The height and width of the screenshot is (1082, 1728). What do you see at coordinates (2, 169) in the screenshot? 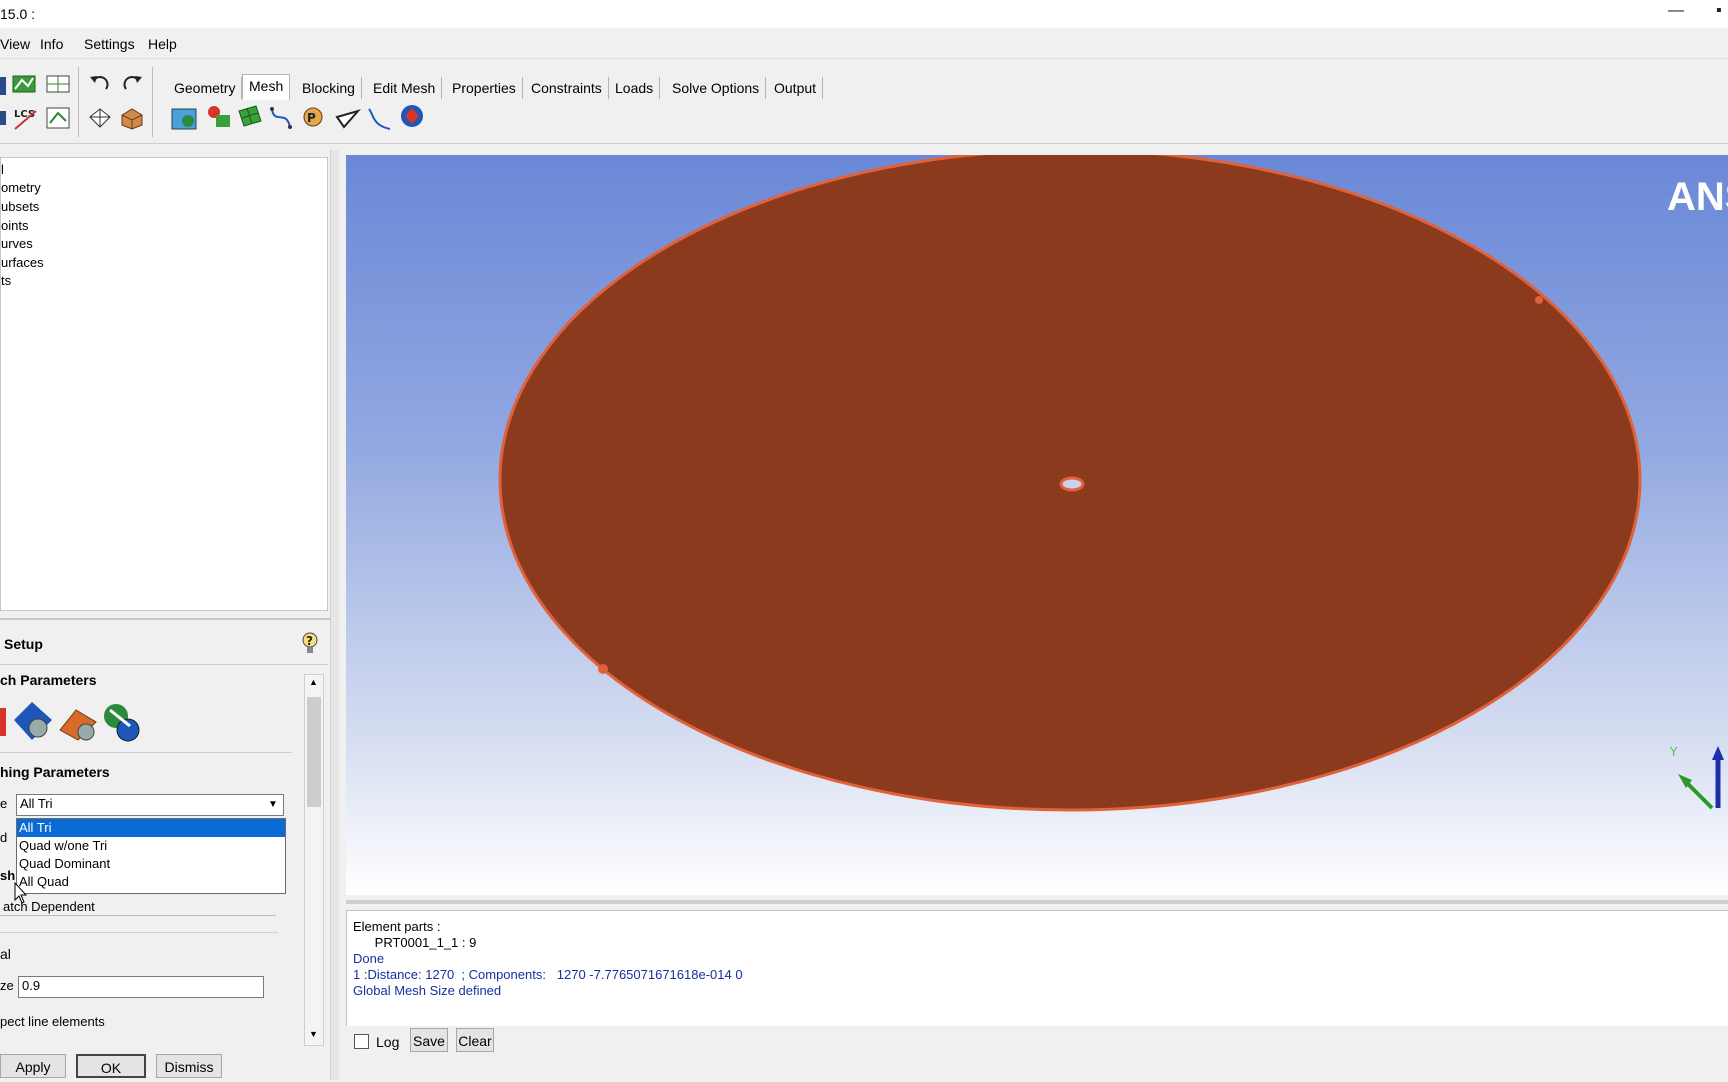
I see `tree-item-root: l` at bounding box center [2, 169].